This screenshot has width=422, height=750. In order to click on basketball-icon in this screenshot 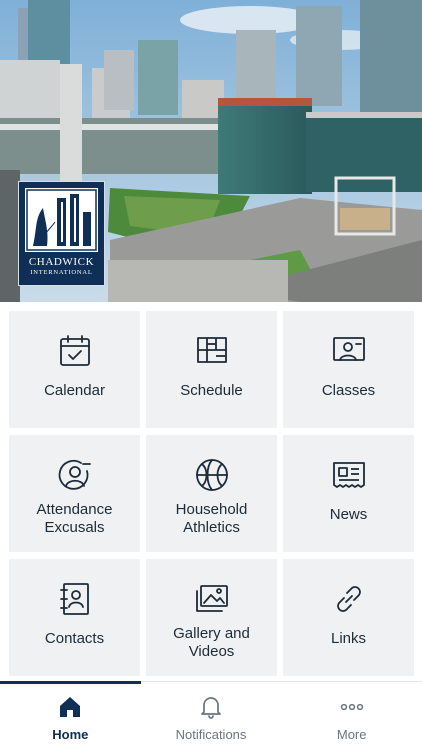, I will do `click(212, 475)`.